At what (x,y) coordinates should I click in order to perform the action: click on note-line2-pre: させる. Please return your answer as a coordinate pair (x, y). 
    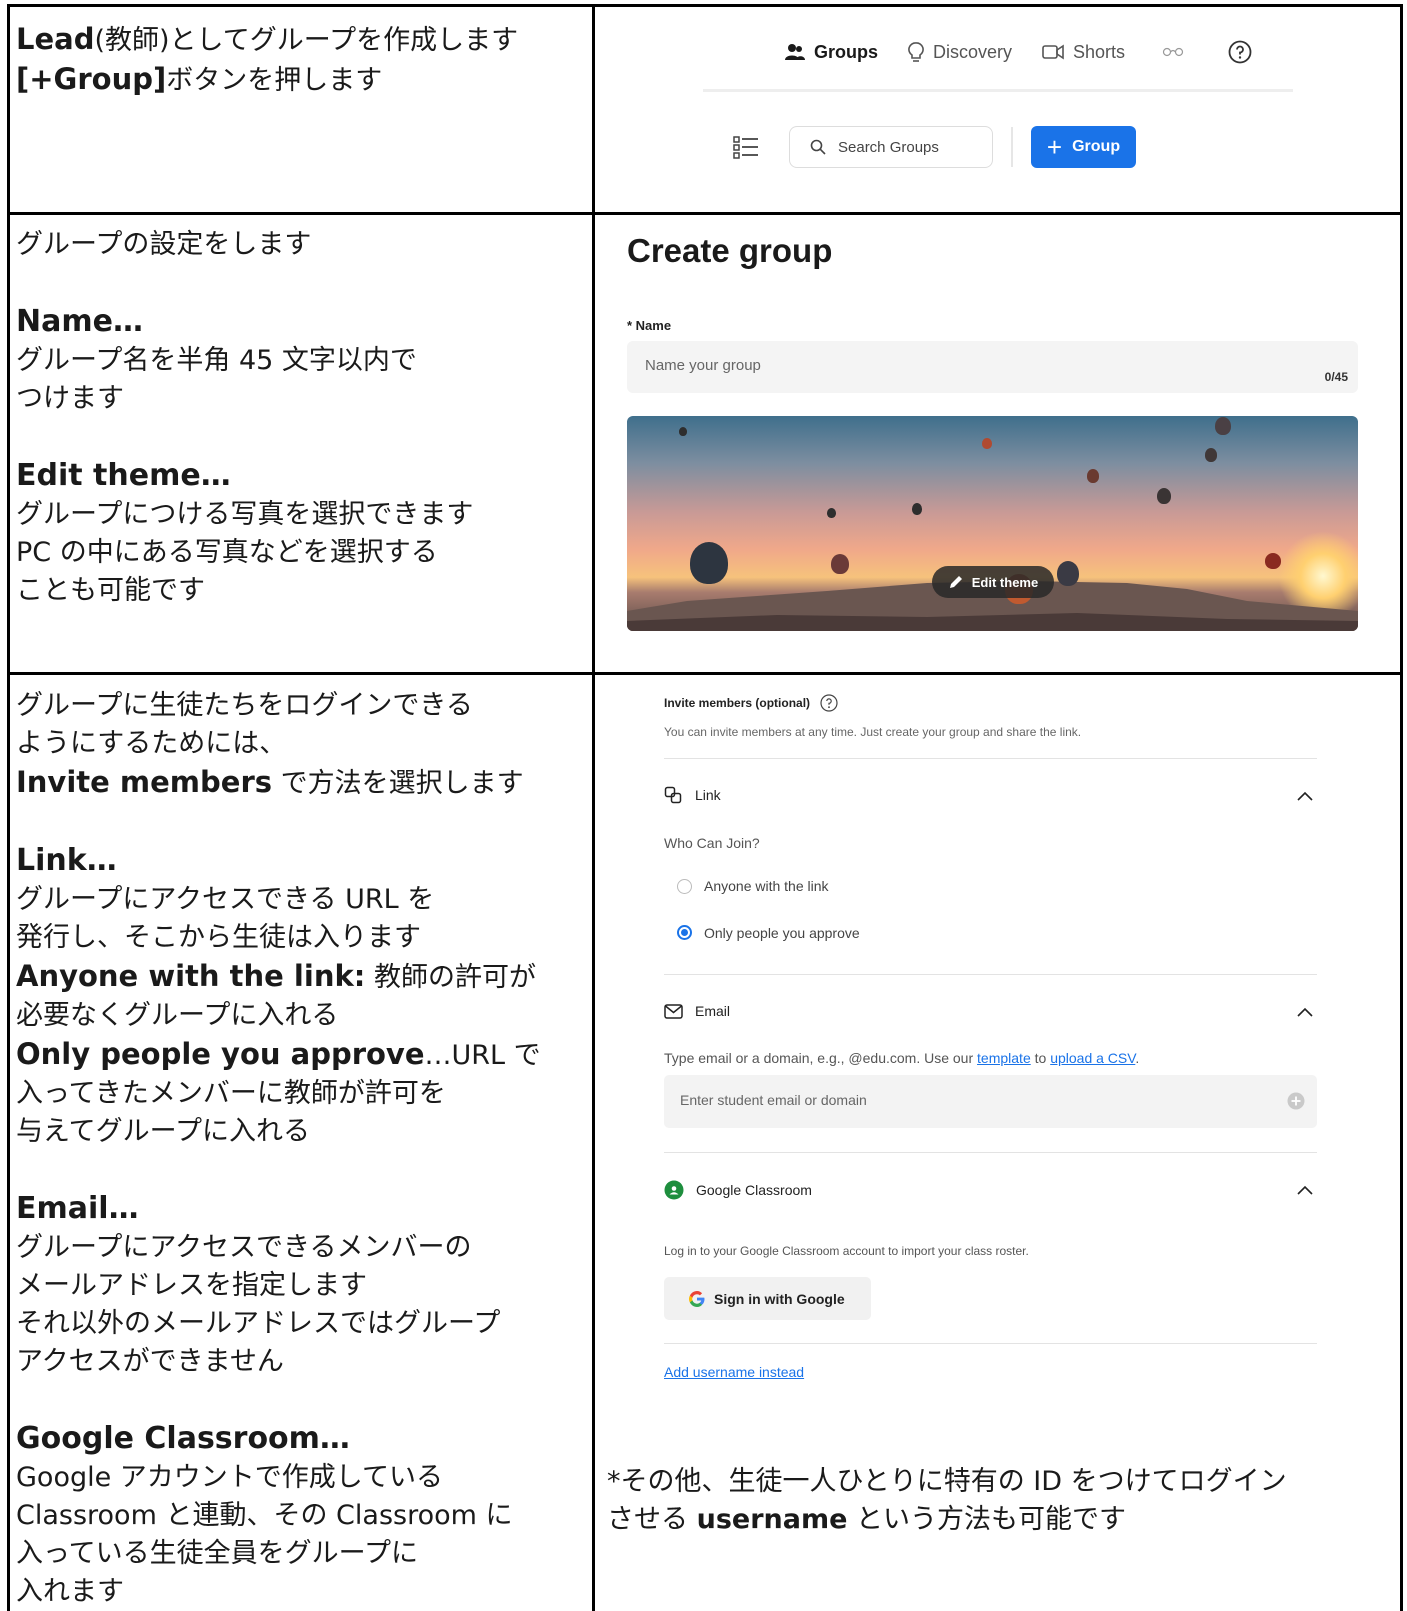
    Looking at the image, I should click on (652, 1519).